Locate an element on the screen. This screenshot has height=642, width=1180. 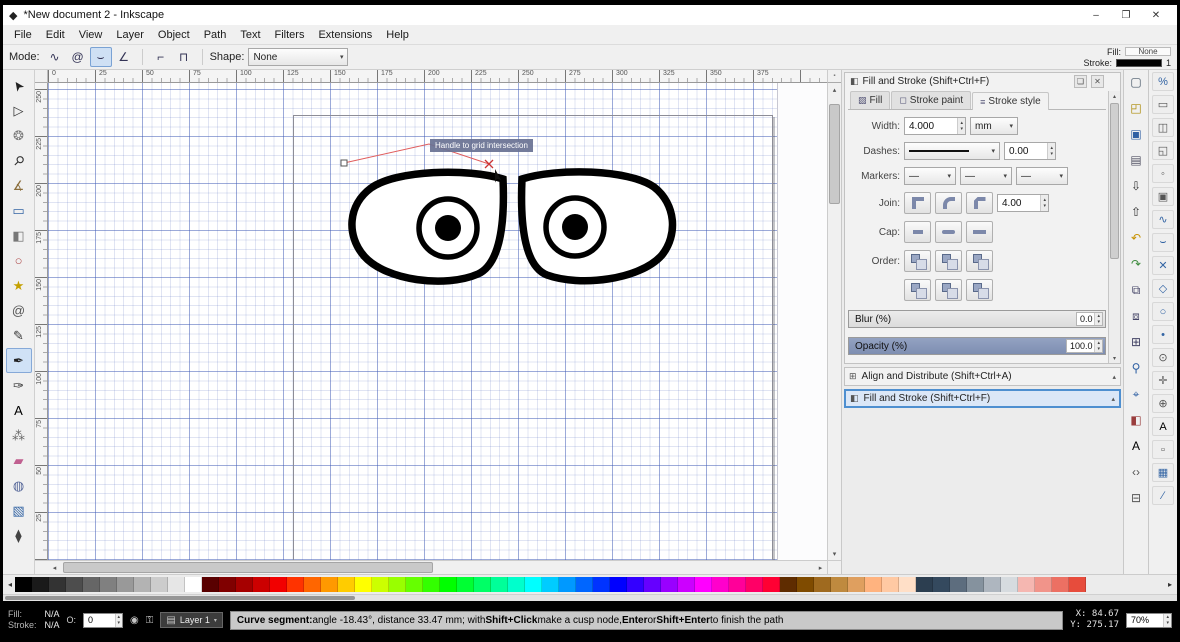
print-document-button: ▤ is located at coordinates (1136, 160).